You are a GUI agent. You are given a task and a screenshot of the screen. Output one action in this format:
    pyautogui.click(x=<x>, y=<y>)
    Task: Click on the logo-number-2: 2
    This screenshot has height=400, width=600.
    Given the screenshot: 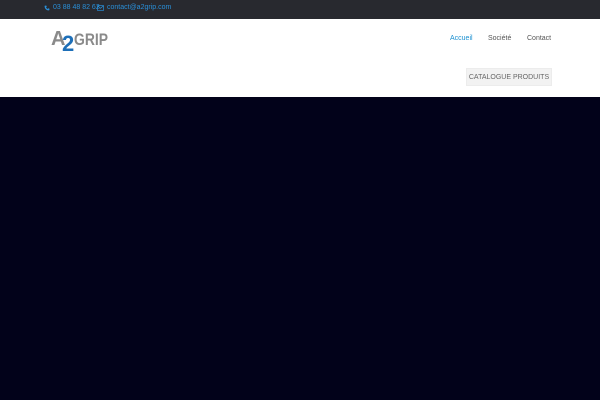 What is the action you would take?
    pyautogui.click(x=68, y=42)
    